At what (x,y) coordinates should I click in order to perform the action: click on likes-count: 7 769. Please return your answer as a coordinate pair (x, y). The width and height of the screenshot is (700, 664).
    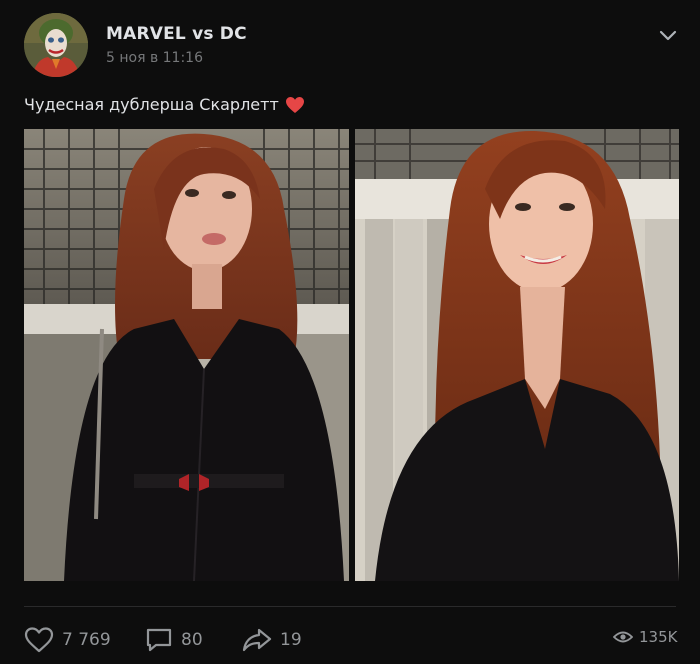
    Looking at the image, I should click on (86, 640).